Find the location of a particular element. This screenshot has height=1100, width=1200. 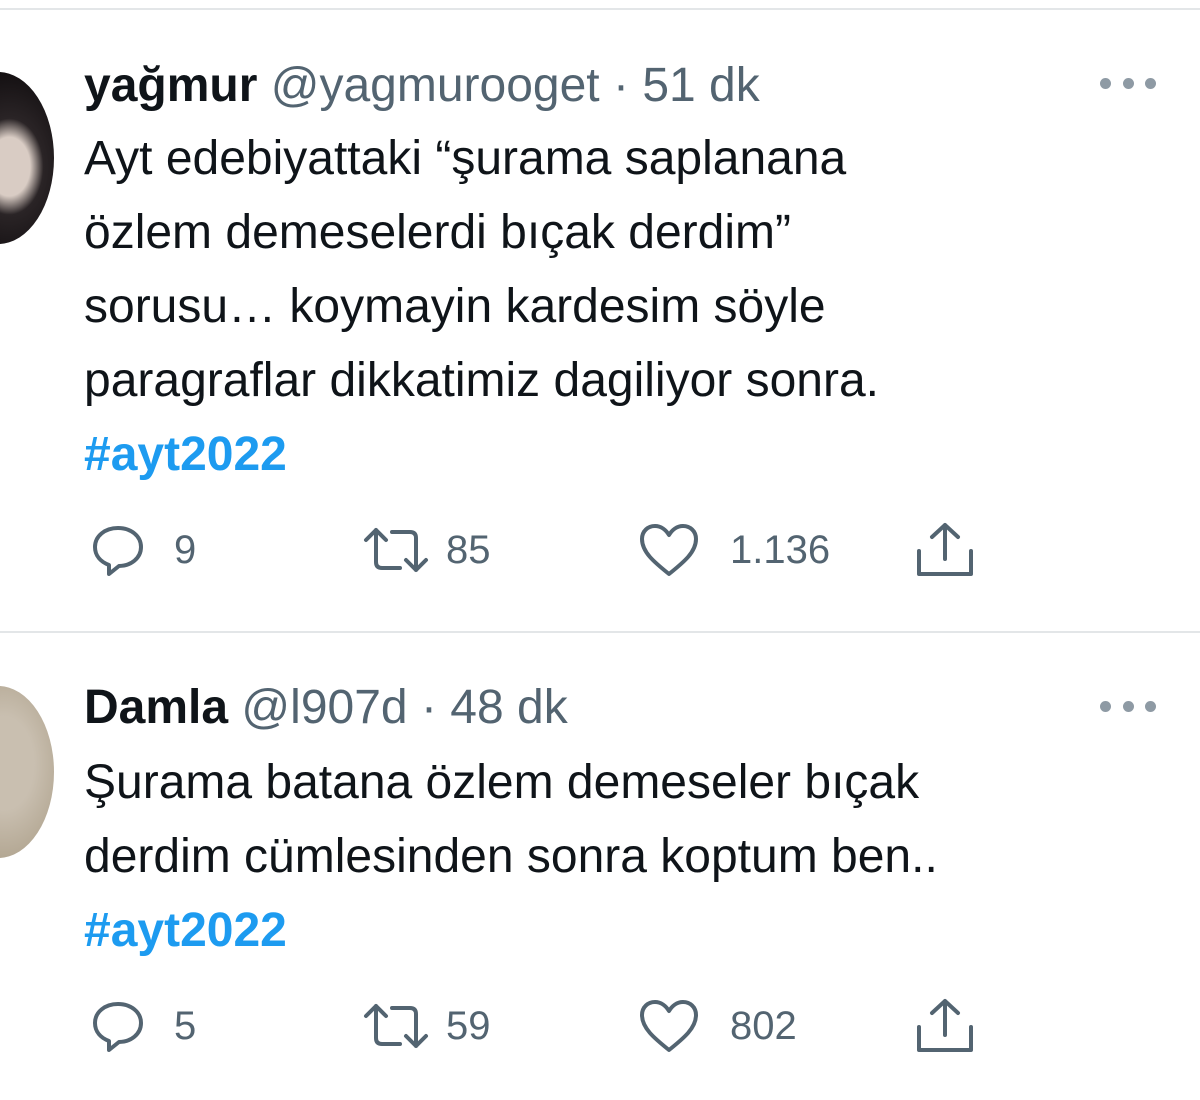

user-handle: @l907d is located at coordinates (324, 707).